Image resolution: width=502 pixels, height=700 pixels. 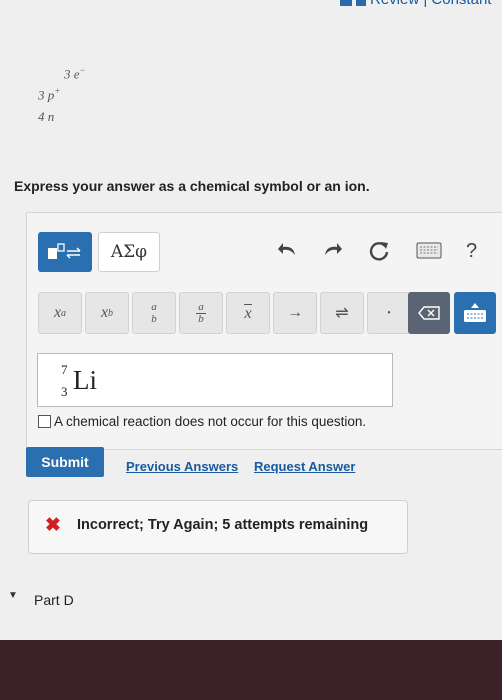 What do you see at coordinates (304, 466) in the screenshot?
I see `request-answer-link: Request Answer` at bounding box center [304, 466].